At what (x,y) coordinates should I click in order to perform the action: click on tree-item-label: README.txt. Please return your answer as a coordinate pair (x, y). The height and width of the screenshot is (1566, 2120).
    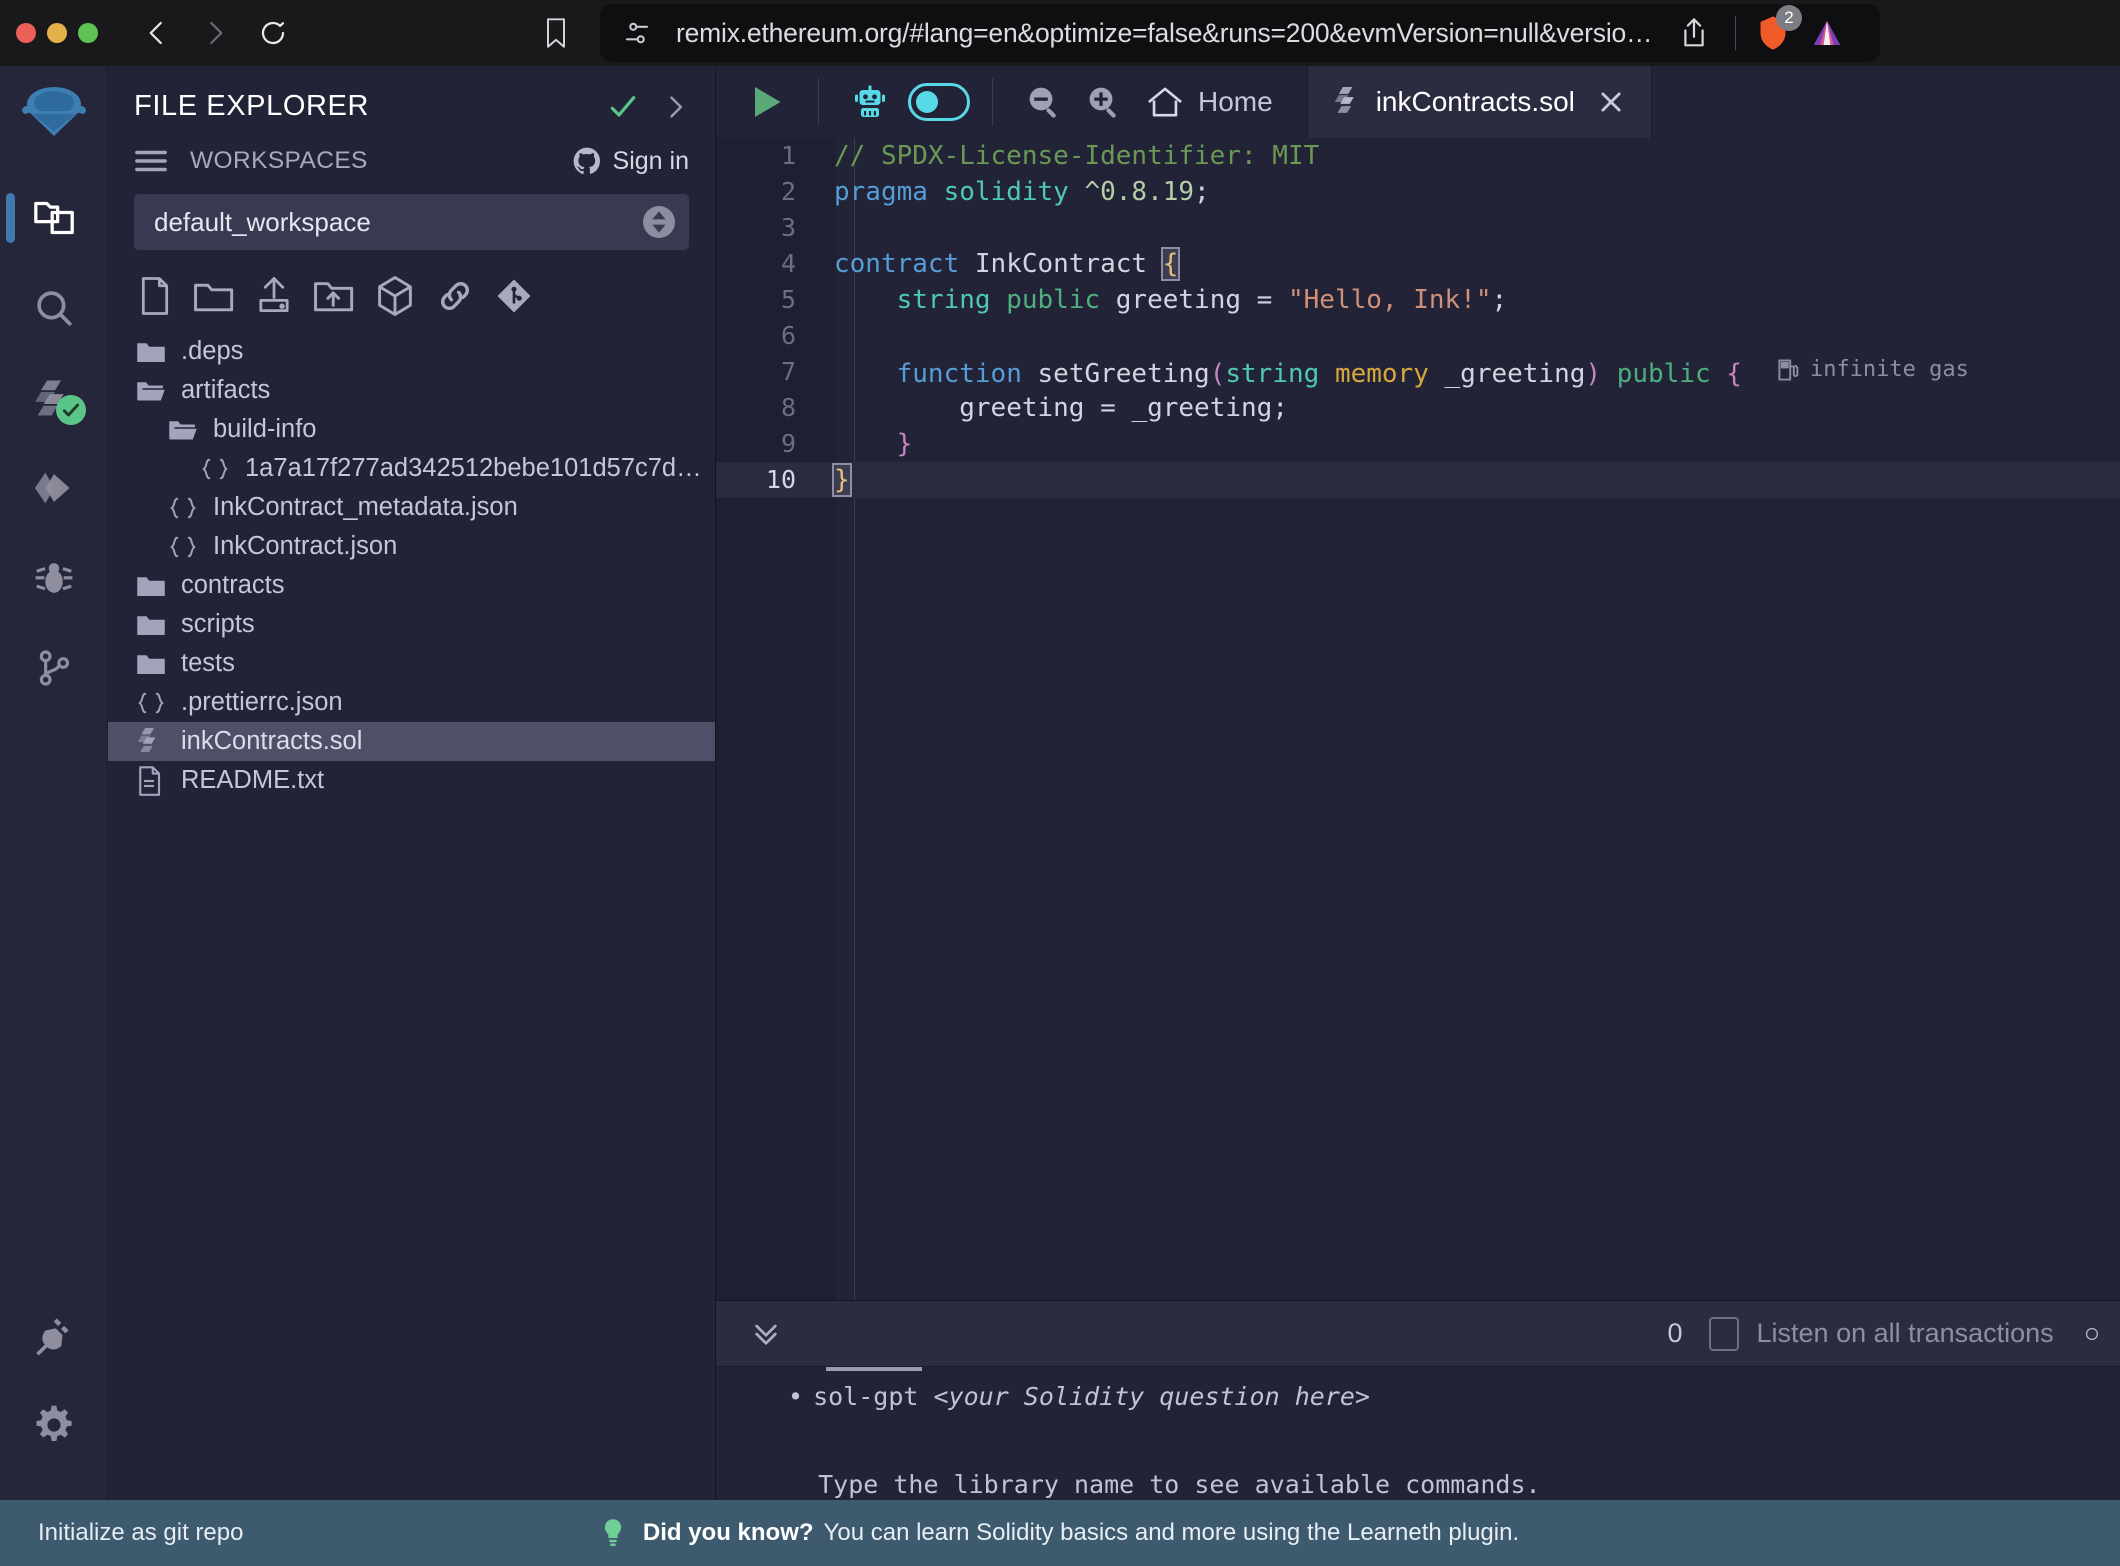
    Looking at the image, I should click on (253, 780).